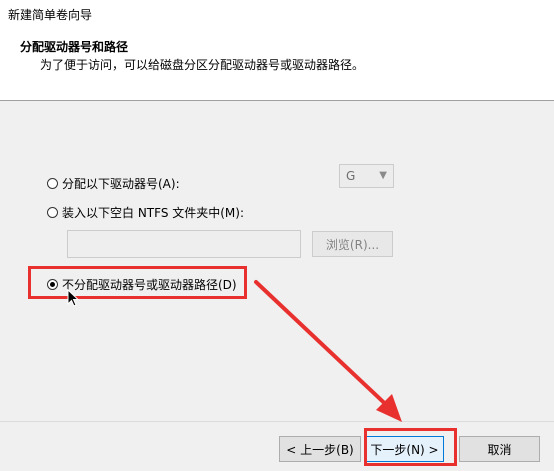  I want to click on radio-mount-folder, so click(52, 212).